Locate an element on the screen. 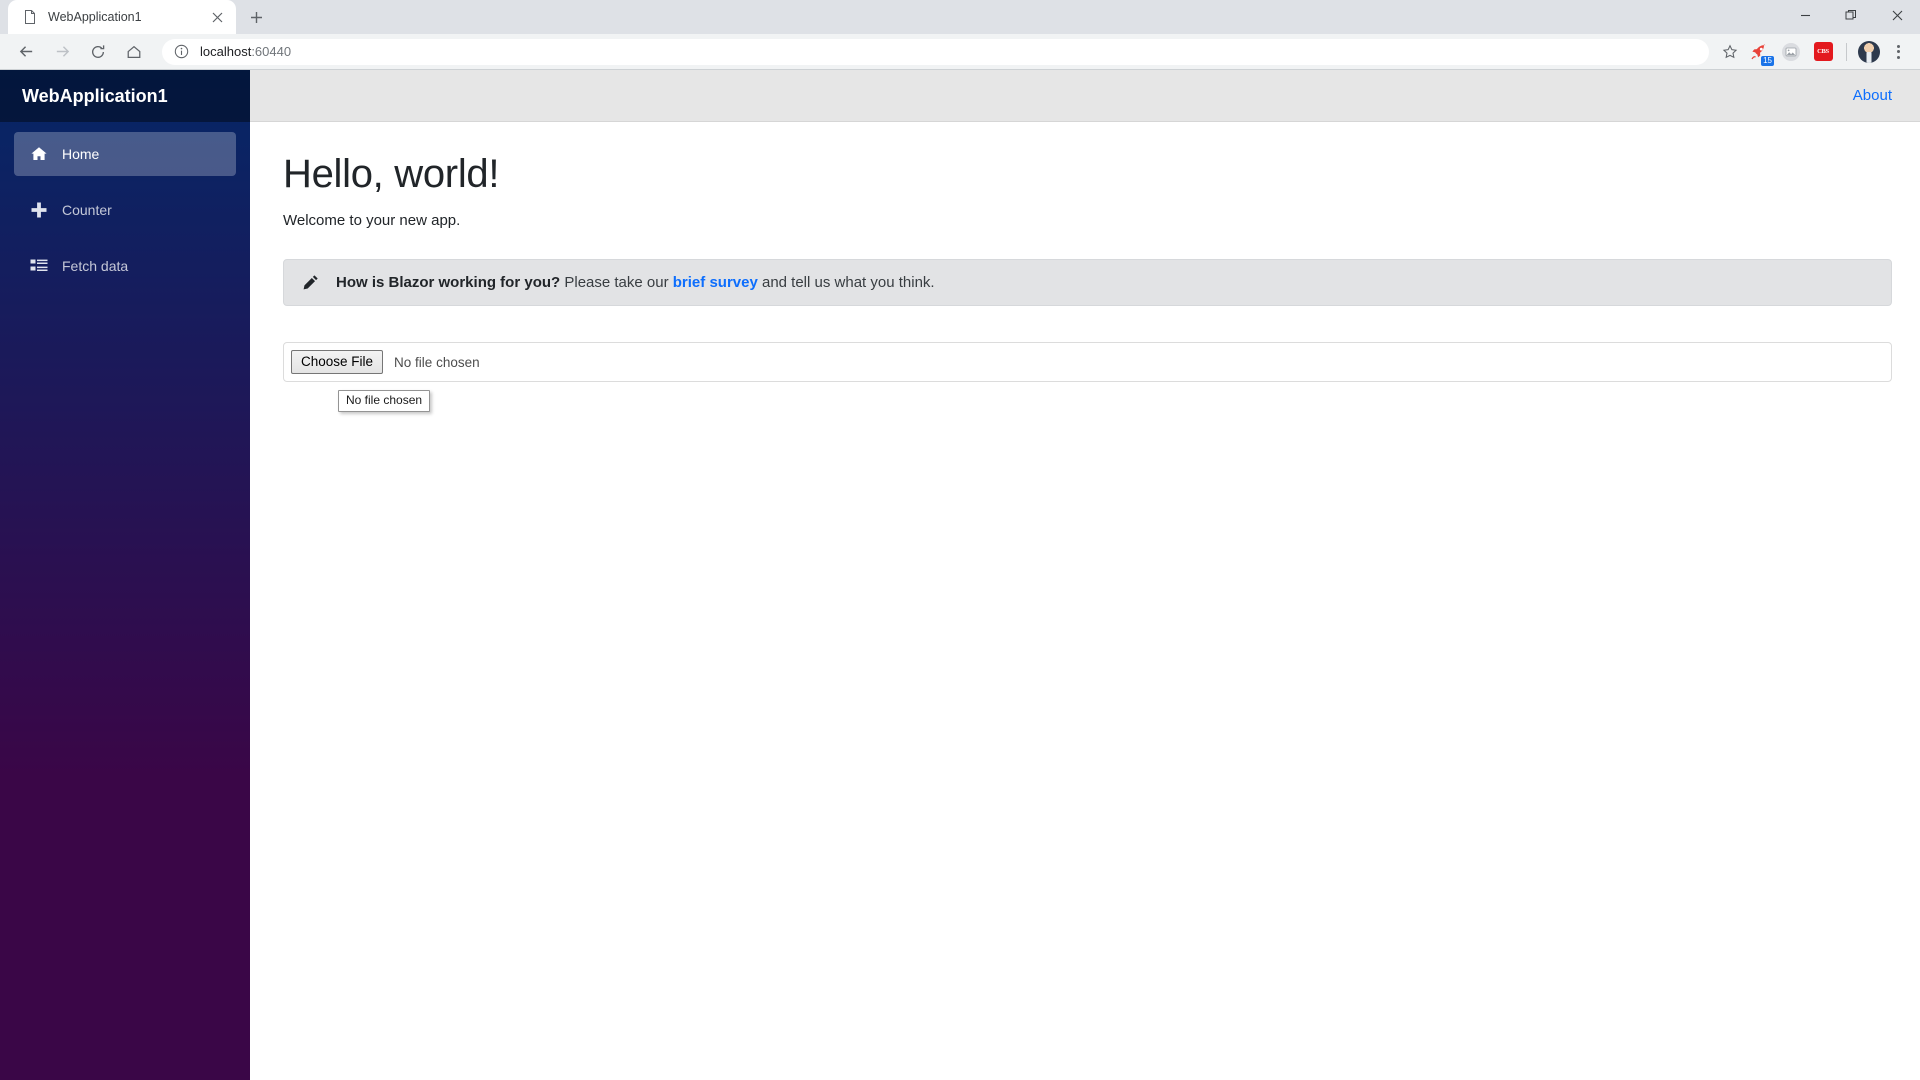  page-title: Hello, world! is located at coordinates (391, 174).